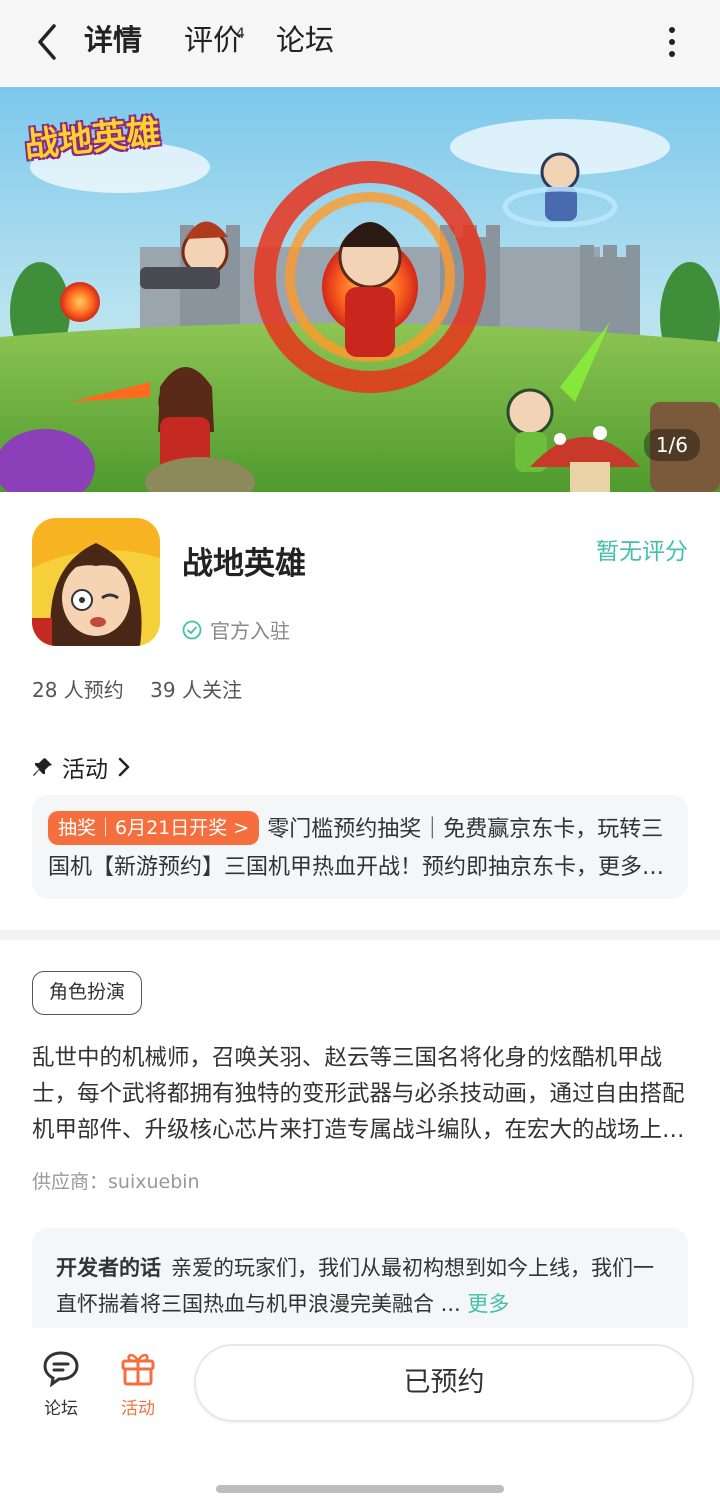 The image size is (720, 1507). Describe the element at coordinates (137, 688) in the screenshot. I see `app-stats: 28 人预约 39 人关注` at that location.